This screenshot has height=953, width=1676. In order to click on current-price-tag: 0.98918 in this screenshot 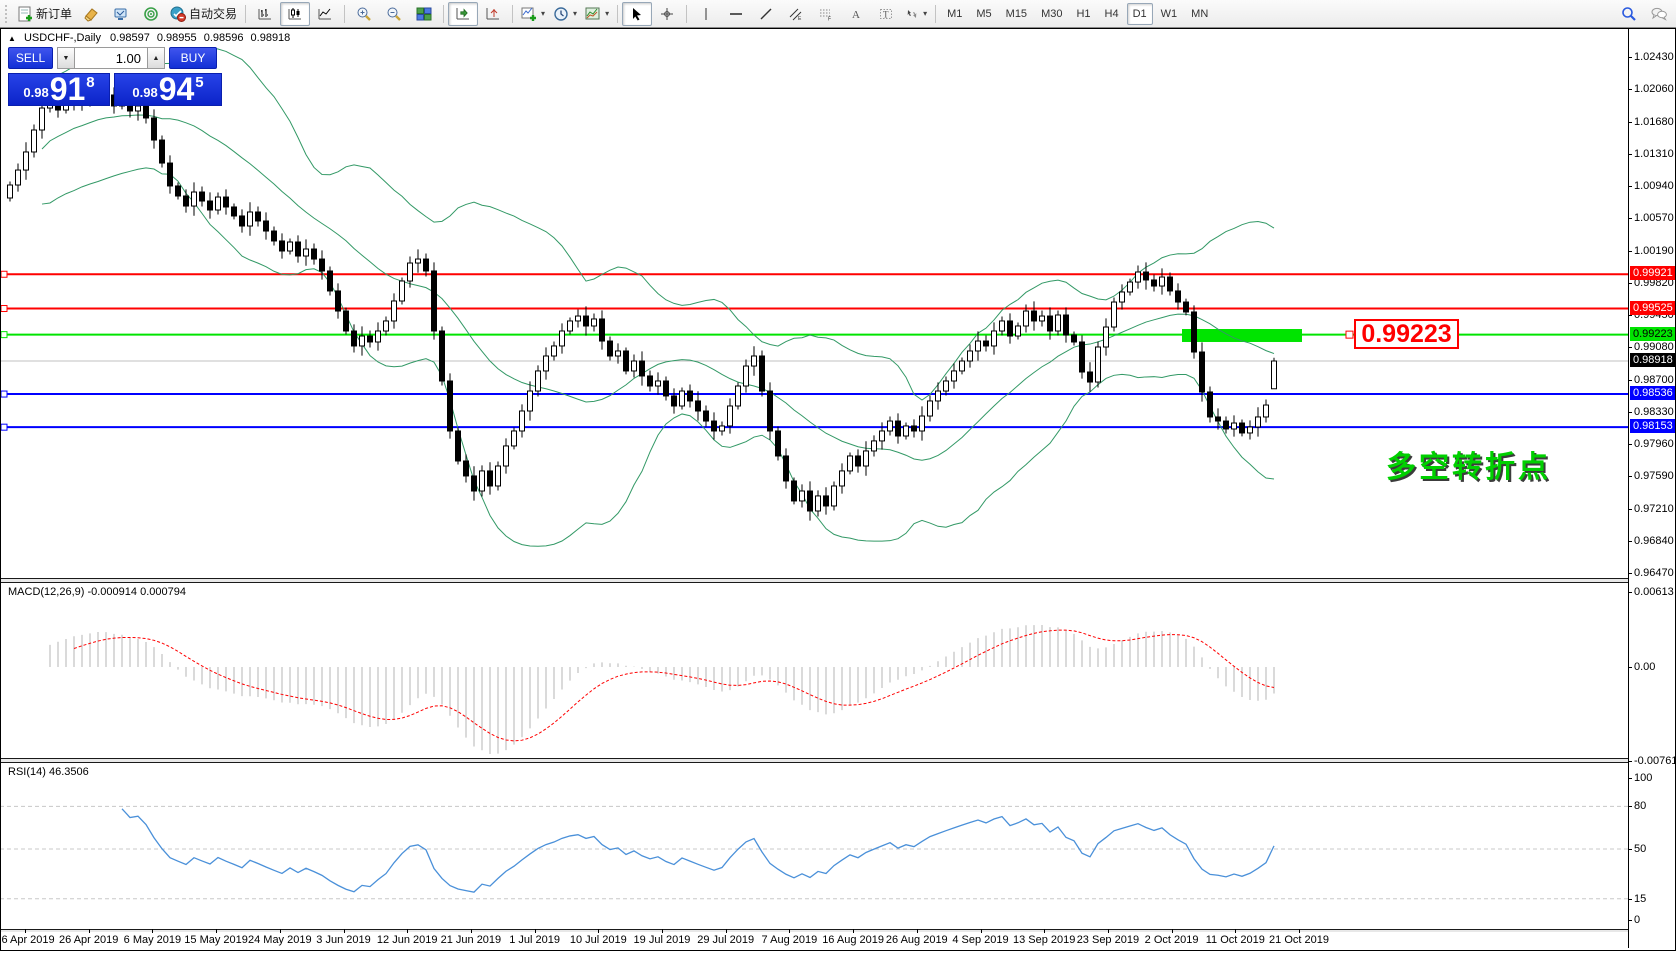, I will do `click(1653, 360)`.